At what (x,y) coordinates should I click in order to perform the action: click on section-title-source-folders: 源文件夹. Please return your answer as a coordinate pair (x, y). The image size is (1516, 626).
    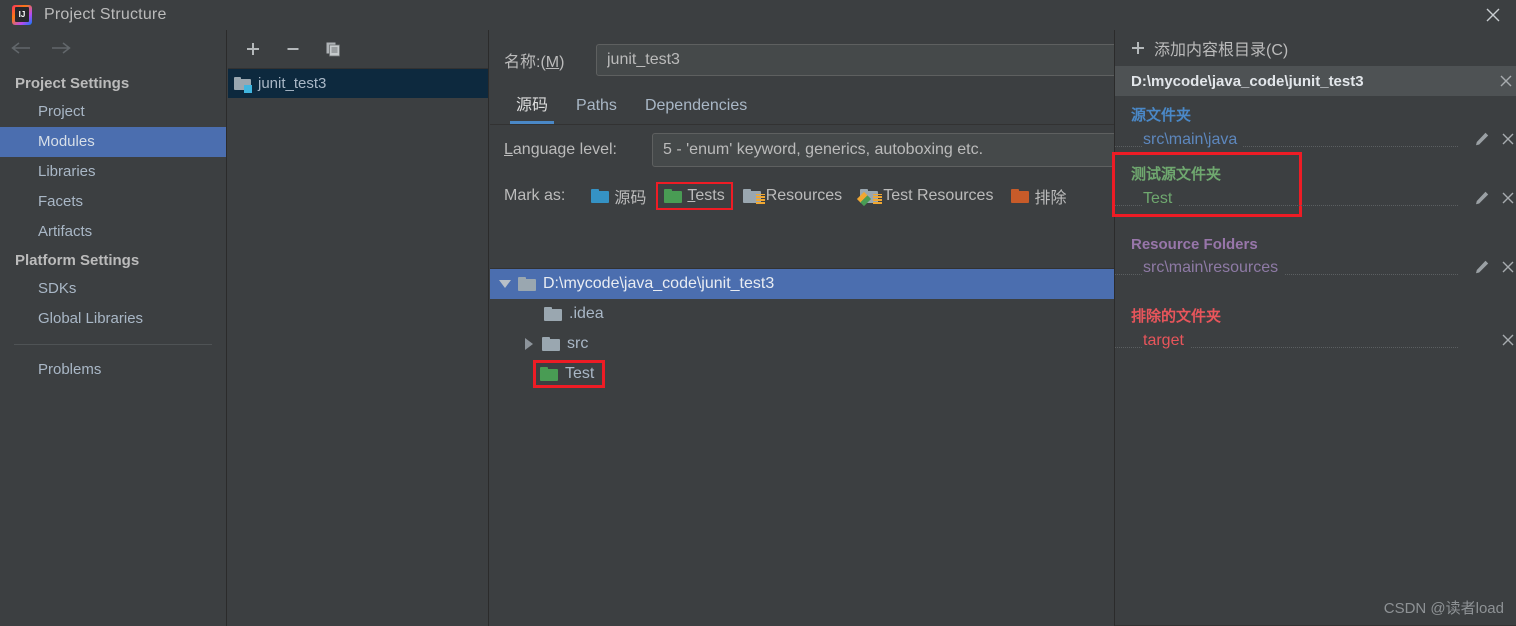
    Looking at the image, I should click on (1161, 115).